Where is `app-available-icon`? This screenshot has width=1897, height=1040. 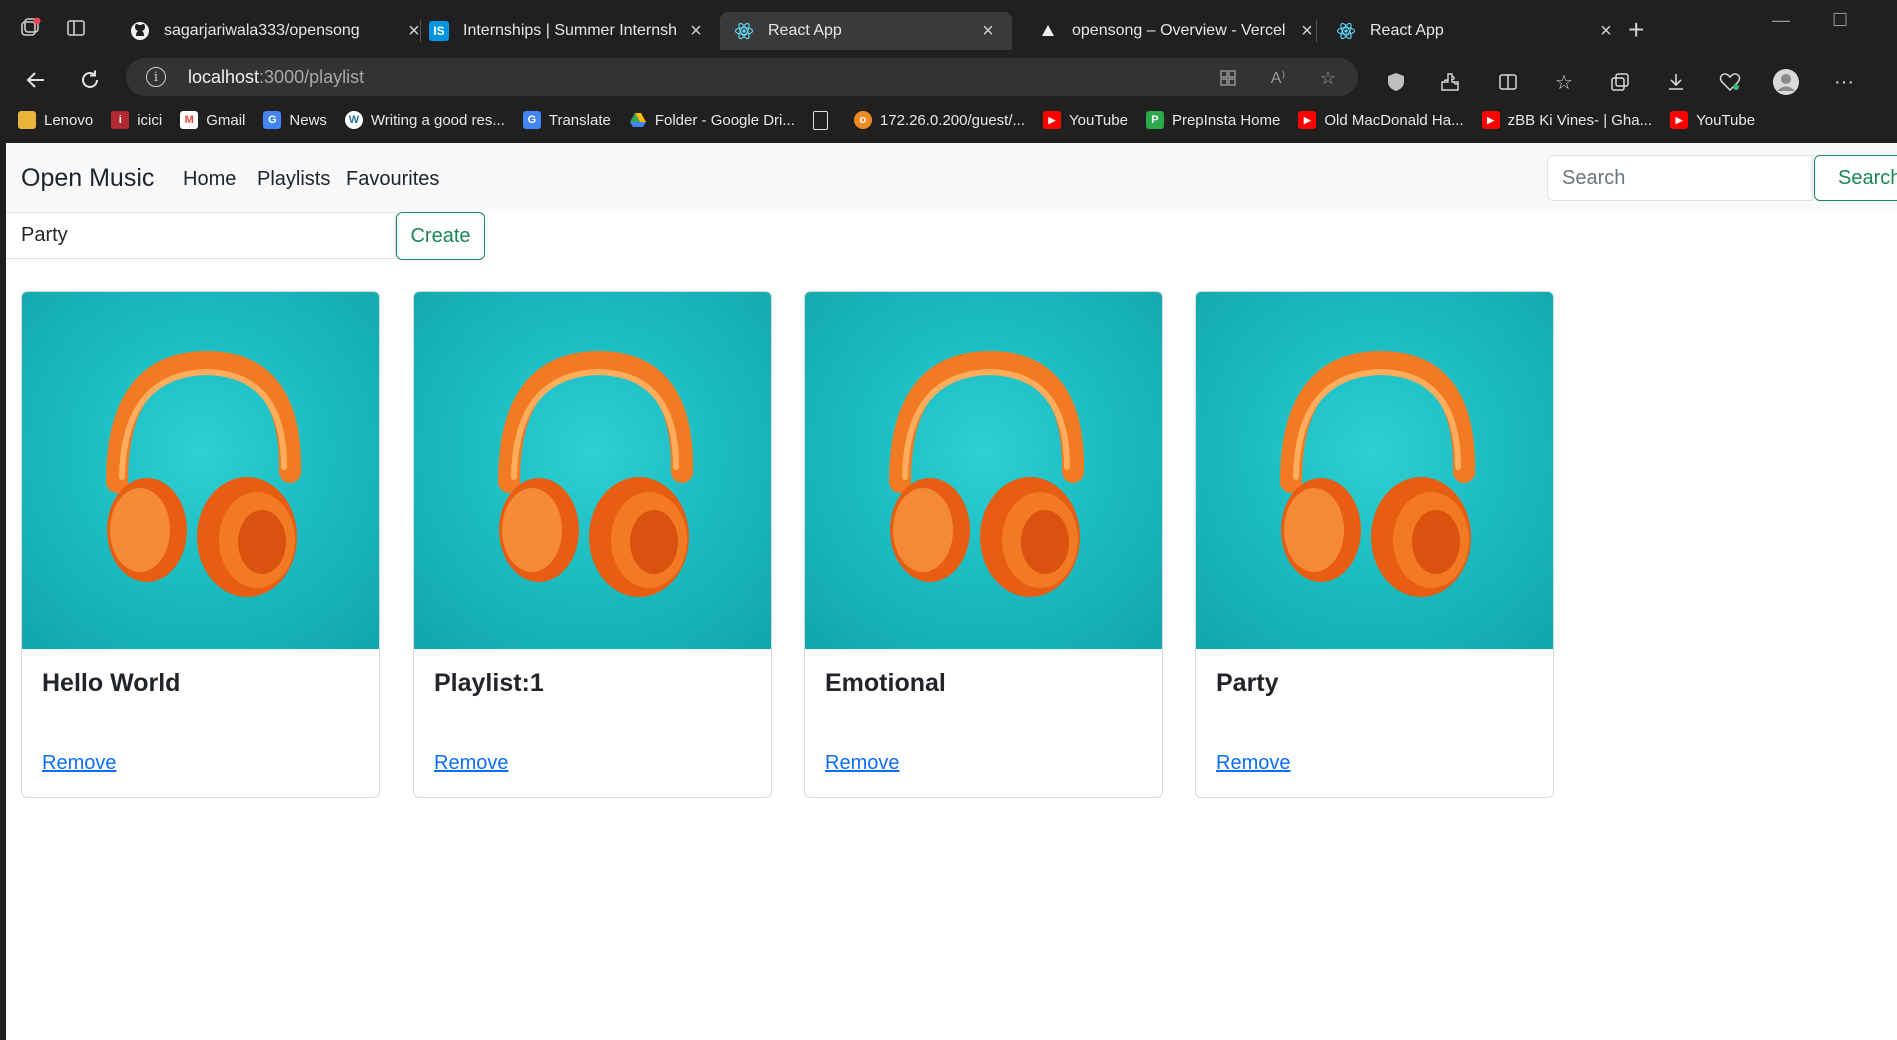 app-available-icon is located at coordinates (1228, 78).